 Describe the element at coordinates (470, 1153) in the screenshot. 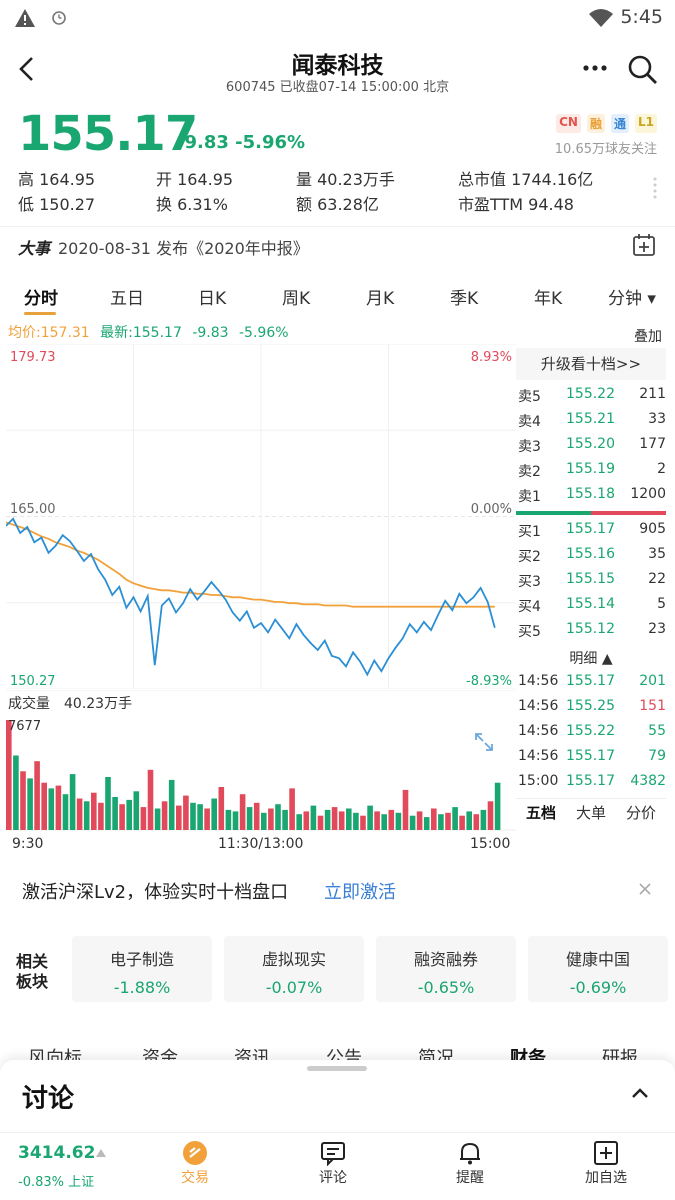

I see `bell-icon` at that location.